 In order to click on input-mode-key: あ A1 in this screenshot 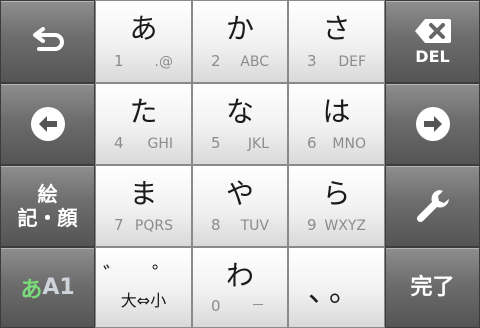, I will do `click(47, 287)`.